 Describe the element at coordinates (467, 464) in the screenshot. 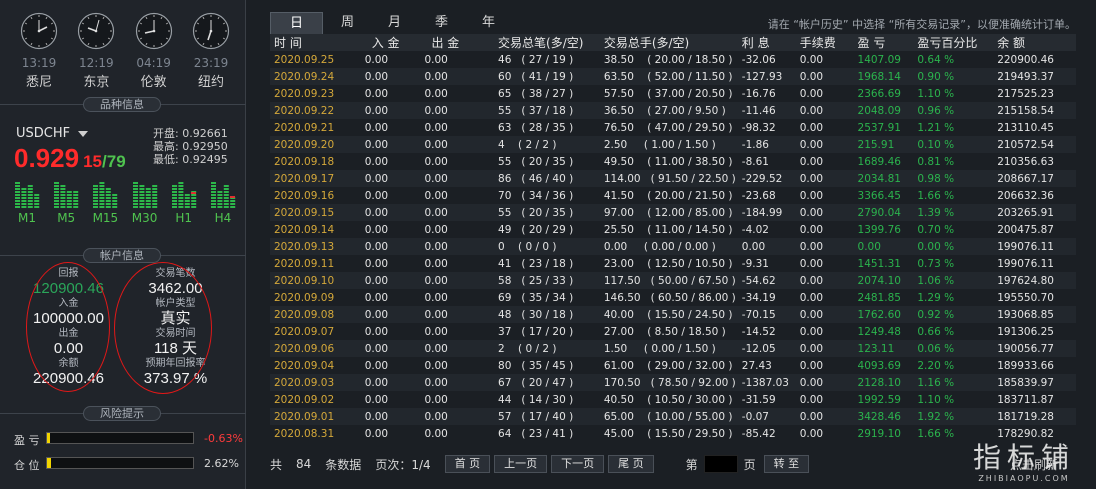

I see `first-page-button: 首 页` at that location.